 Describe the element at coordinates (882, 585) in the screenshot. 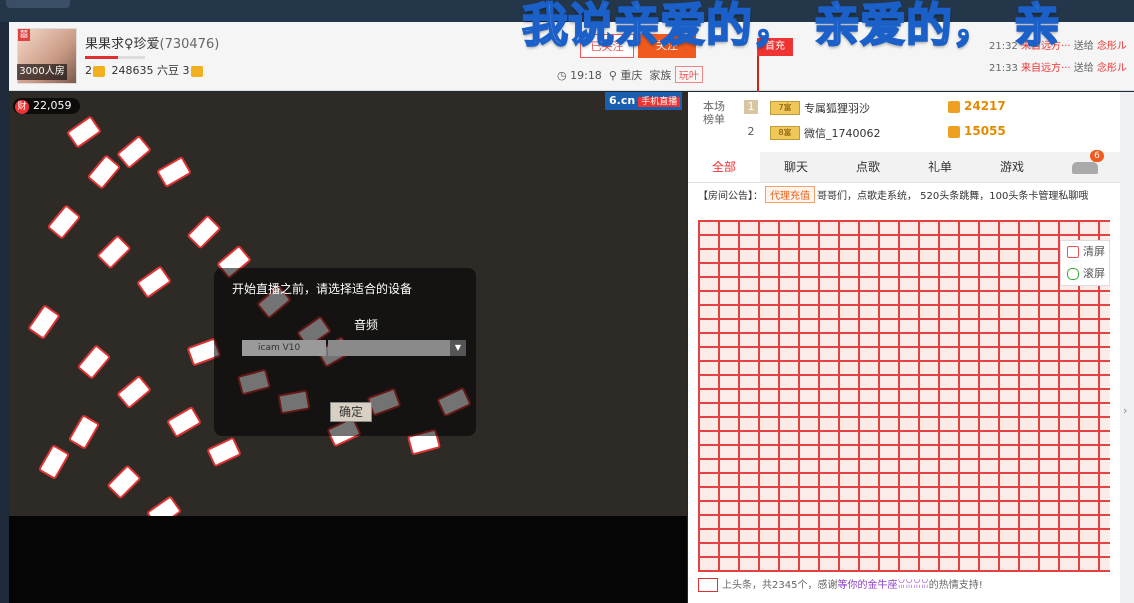

I see `fan-name: 等你的金牛座ꈍꈍꈍꈍ` at that location.